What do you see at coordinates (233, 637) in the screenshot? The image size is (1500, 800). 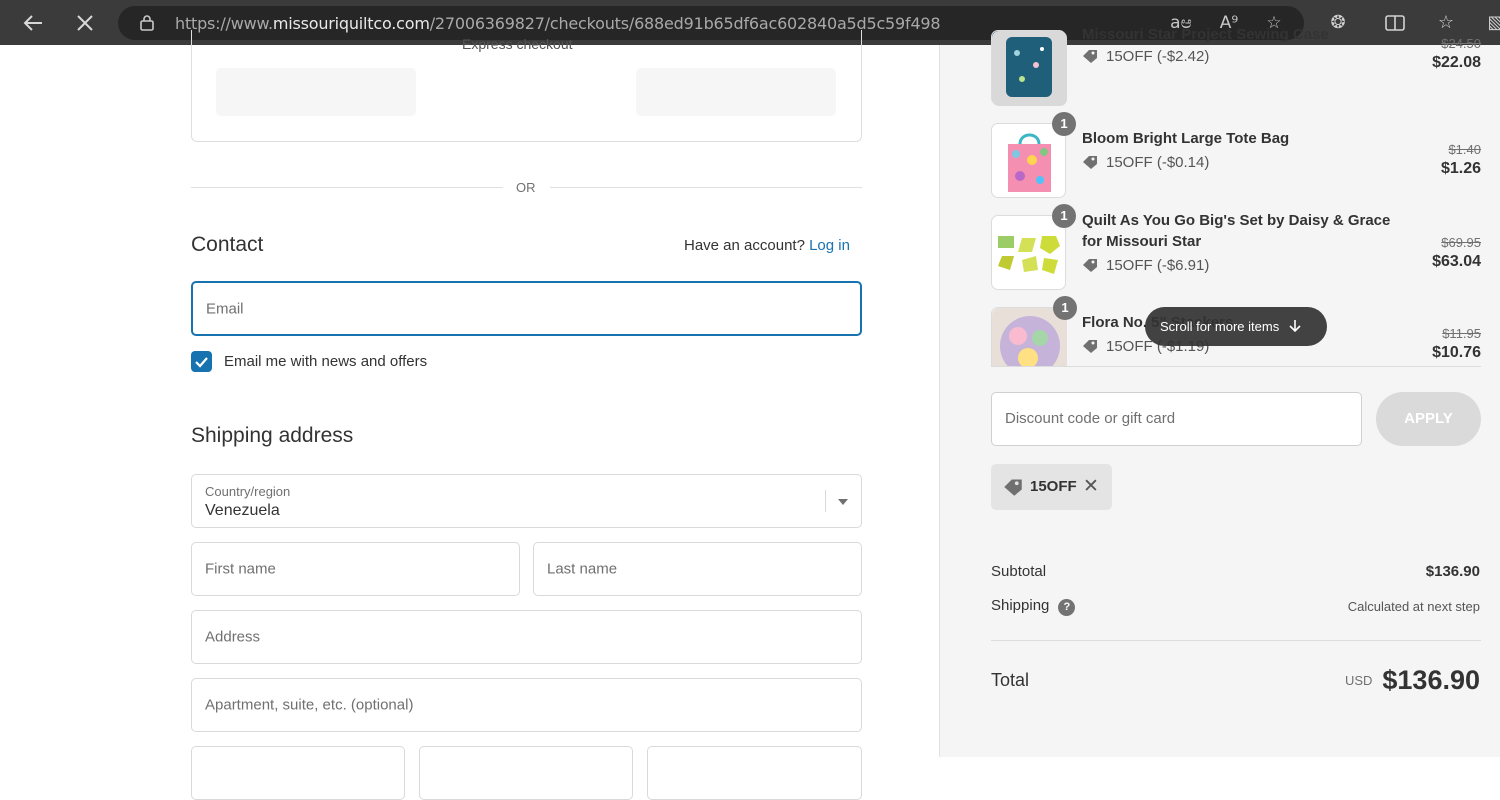 I see `address-placeholder: Address` at bounding box center [233, 637].